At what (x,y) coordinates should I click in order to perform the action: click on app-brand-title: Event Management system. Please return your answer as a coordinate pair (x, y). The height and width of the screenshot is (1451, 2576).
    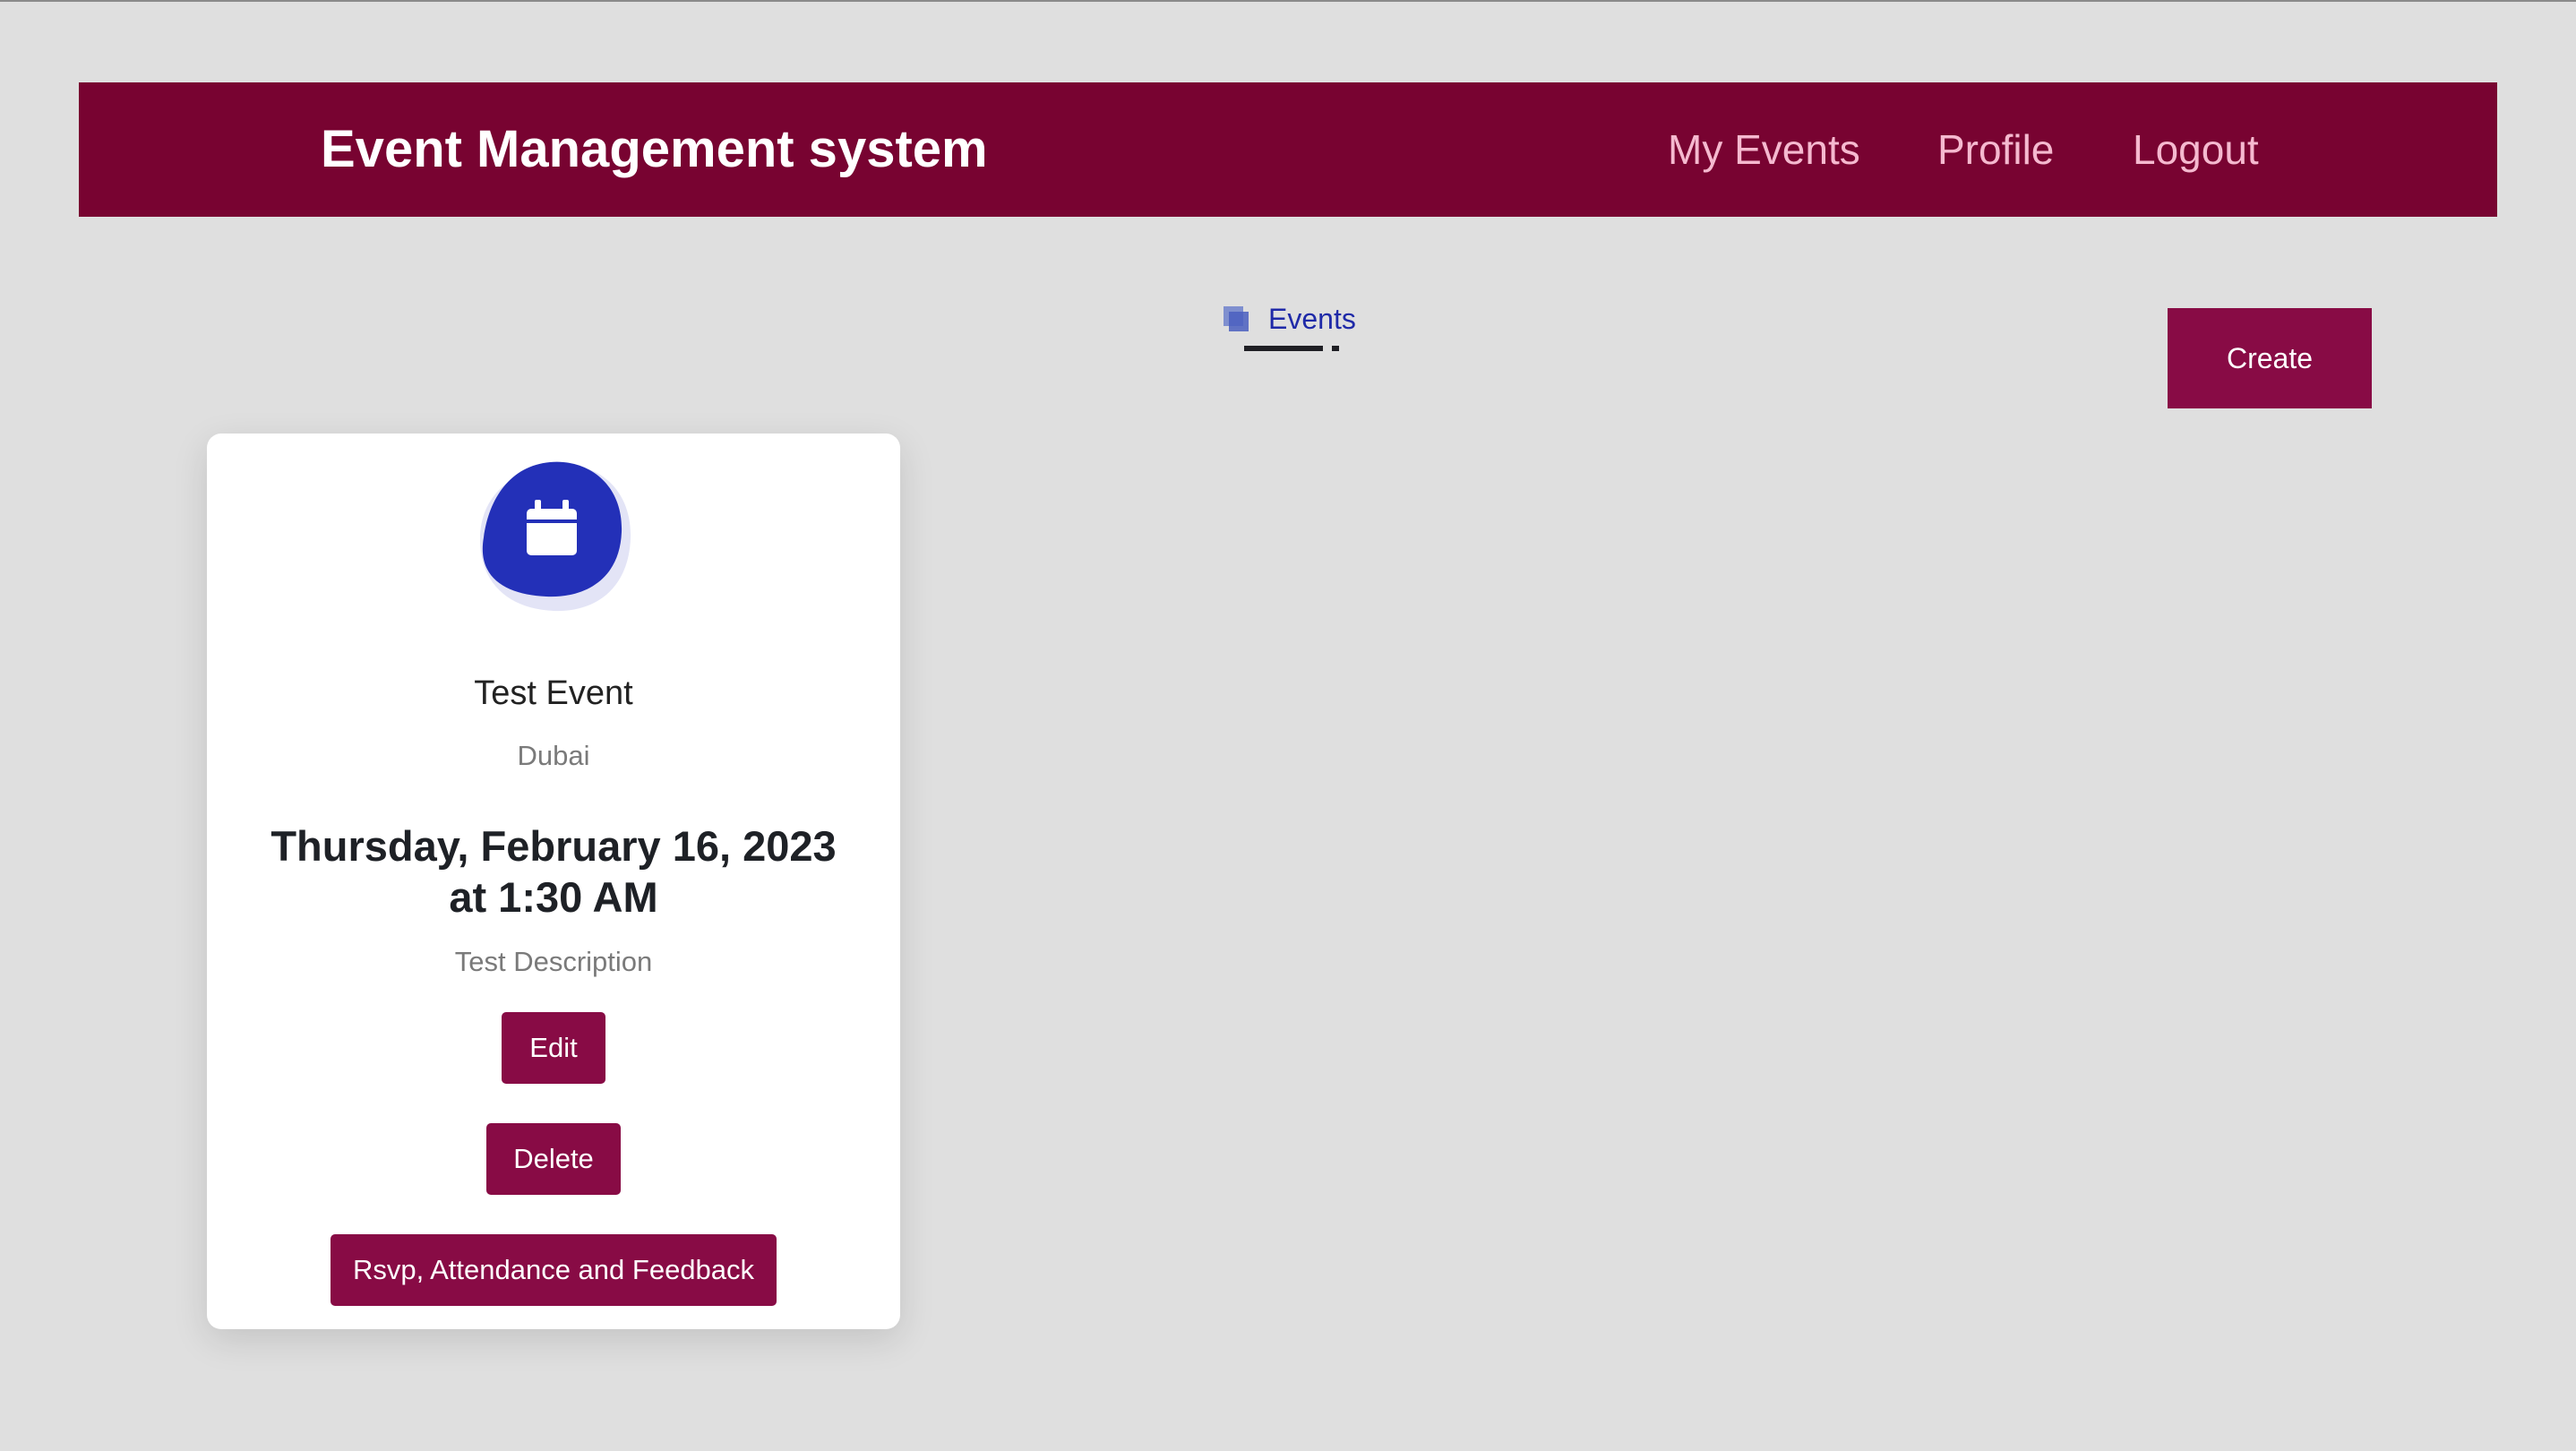
    Looking at the image, I should click on (654, 149).